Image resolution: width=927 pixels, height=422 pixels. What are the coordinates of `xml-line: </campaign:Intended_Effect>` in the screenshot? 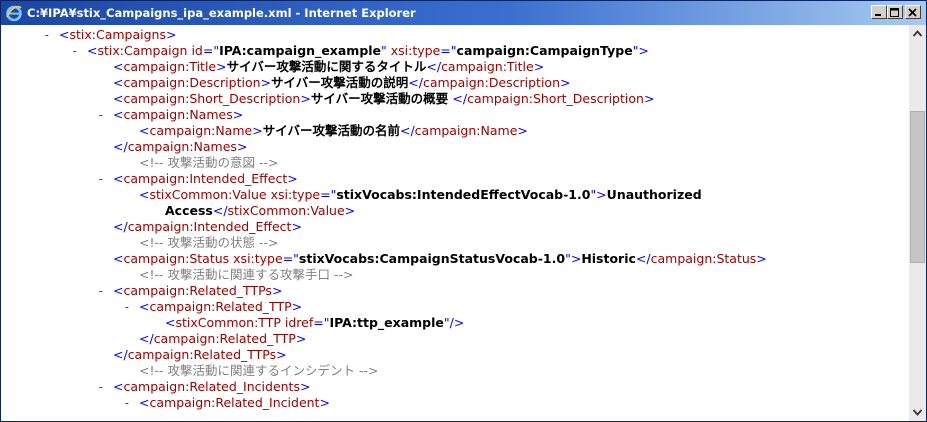 It's located at (207, 226).